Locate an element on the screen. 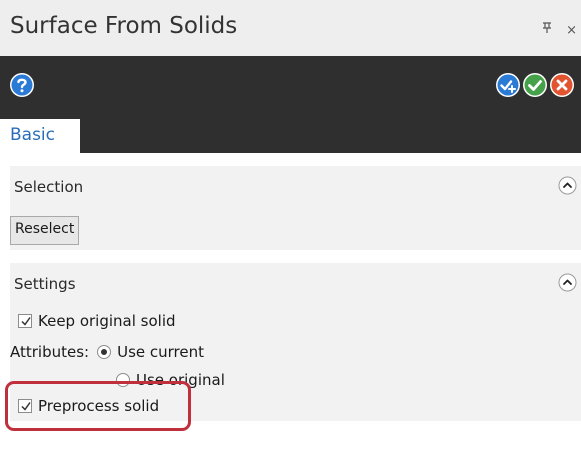 The image size is (581, 473). pin-icon is located at coordinates (547, 30).